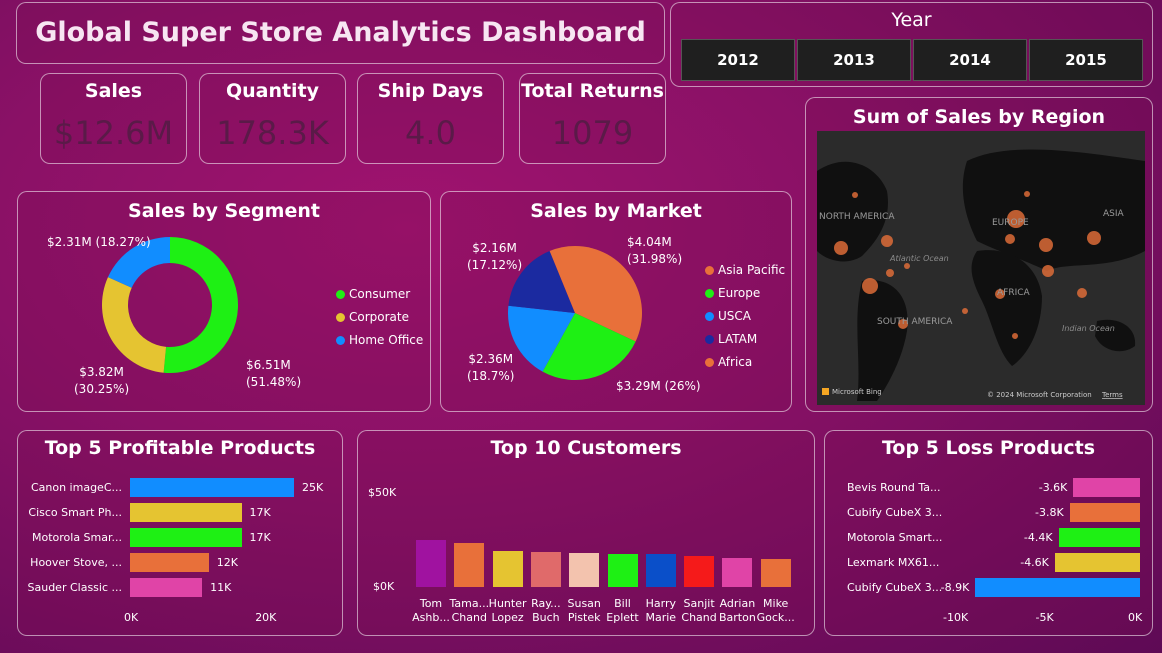  Describe the element at coordinates (970, 60) in the screenshot. I see `year-2014-button: 2014` at that location.